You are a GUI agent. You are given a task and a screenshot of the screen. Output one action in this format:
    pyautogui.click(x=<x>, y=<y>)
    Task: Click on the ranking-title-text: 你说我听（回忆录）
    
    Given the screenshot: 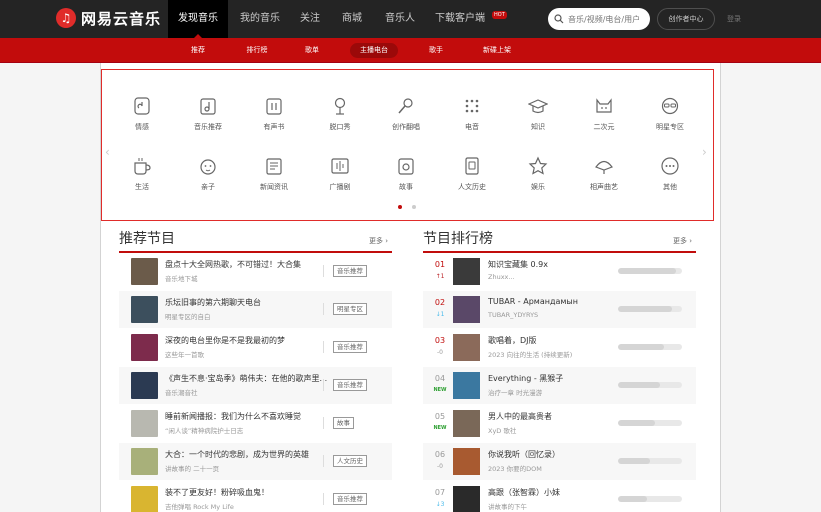 What is the action you would take?
    pyautogui.click(x=558, y=454)
    